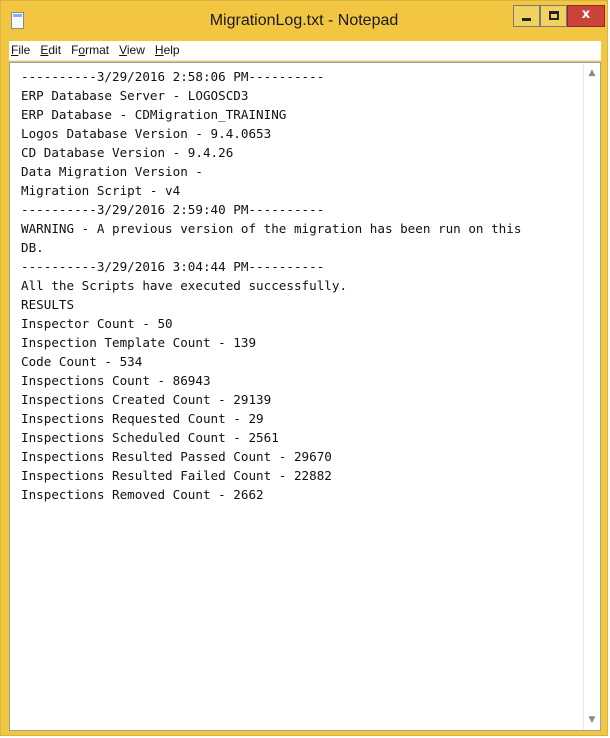 This screenshot has height=738, width=610. I want to click on text-line: Inspection Template Count - 139, so click(139, 342).